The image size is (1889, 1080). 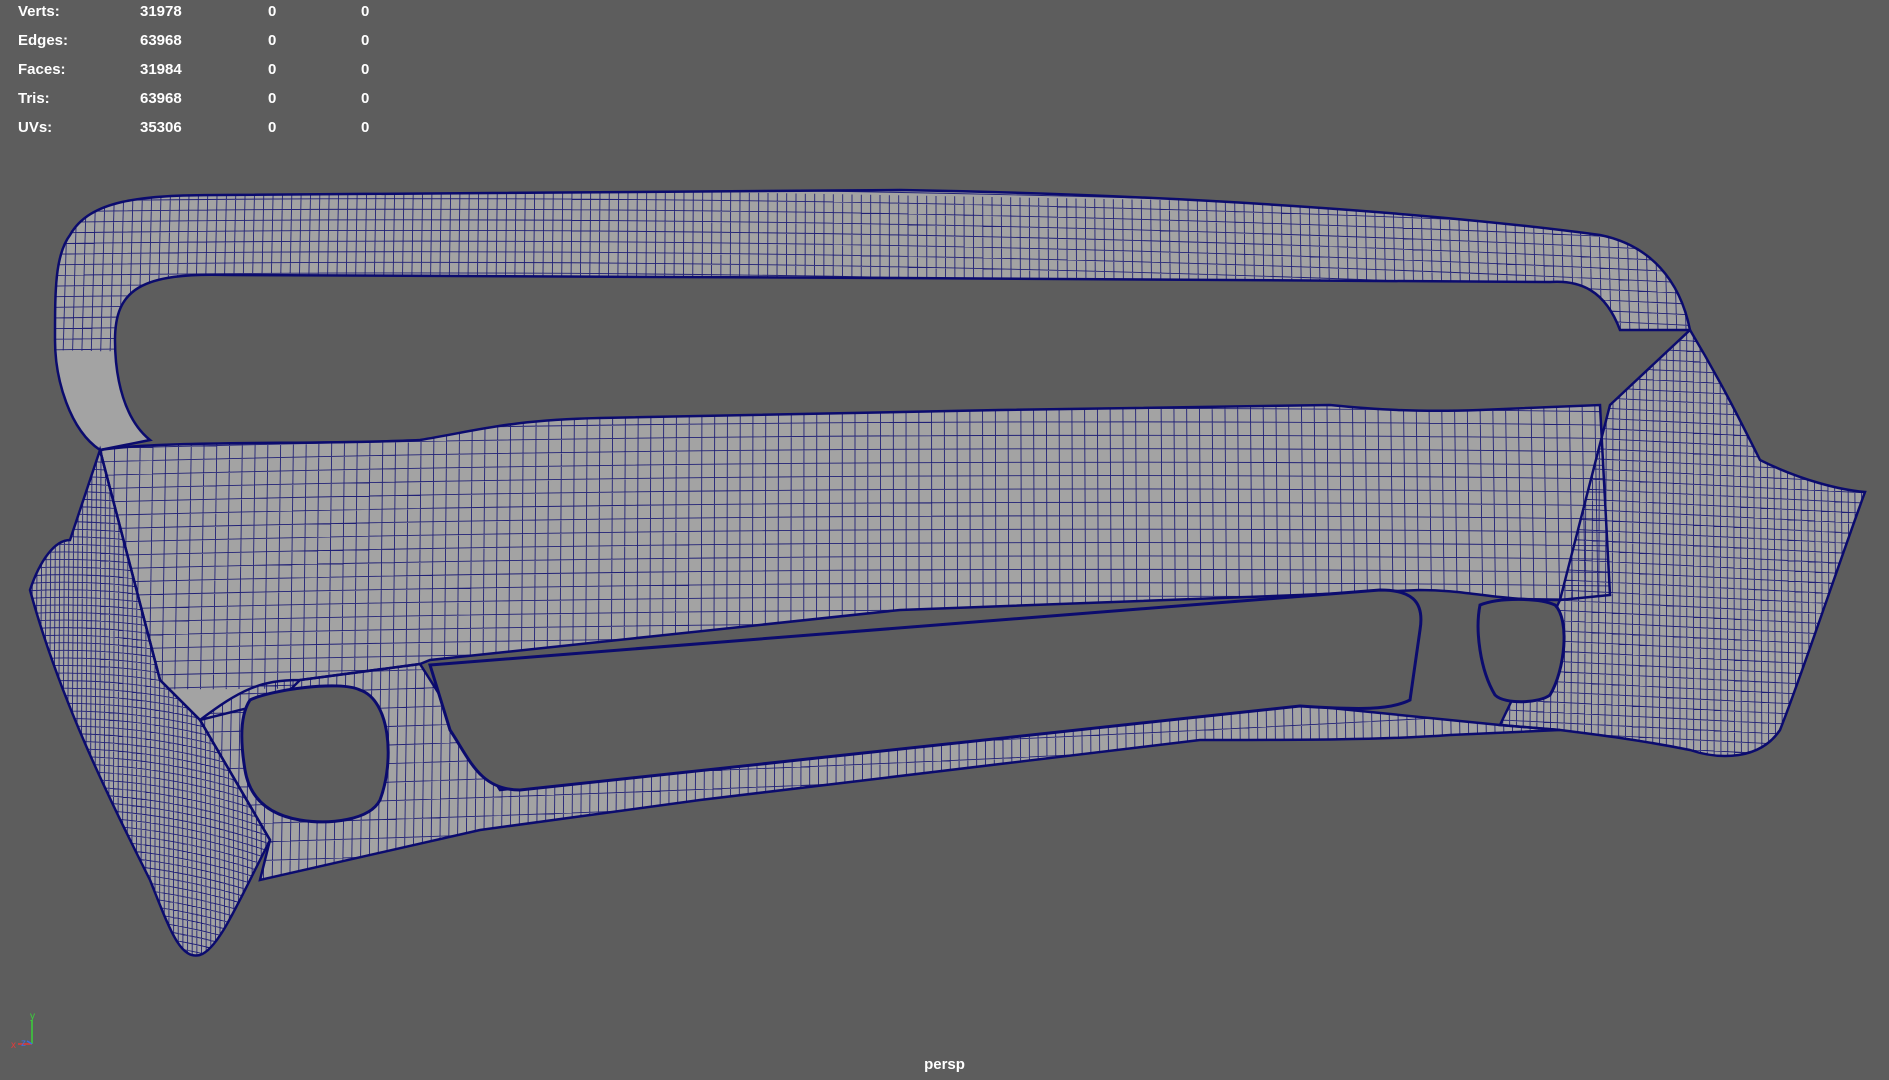 What do you see at coordinates (34, 98) in the screenshot?
I see `hud-label: Tris:` at bounding box center [34, 98].